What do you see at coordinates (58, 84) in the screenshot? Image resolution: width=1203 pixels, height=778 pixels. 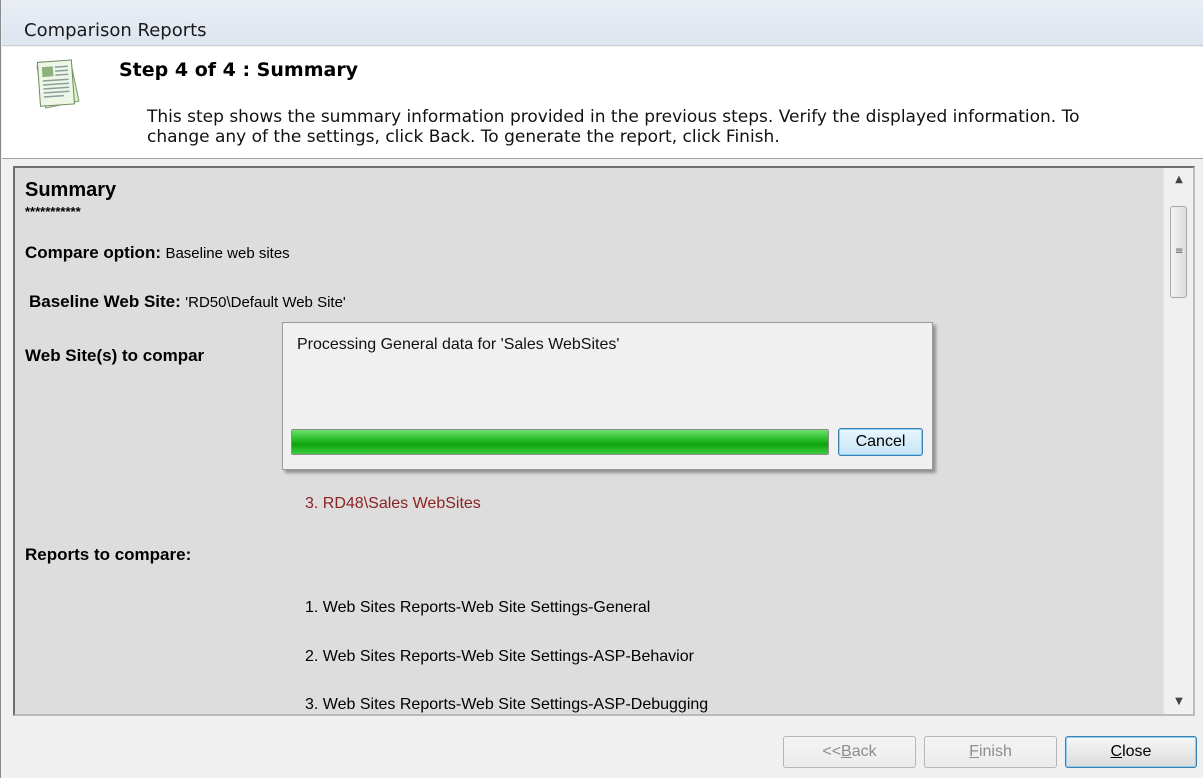 I see `report-pages-icon` at bounding box center [58, 84].